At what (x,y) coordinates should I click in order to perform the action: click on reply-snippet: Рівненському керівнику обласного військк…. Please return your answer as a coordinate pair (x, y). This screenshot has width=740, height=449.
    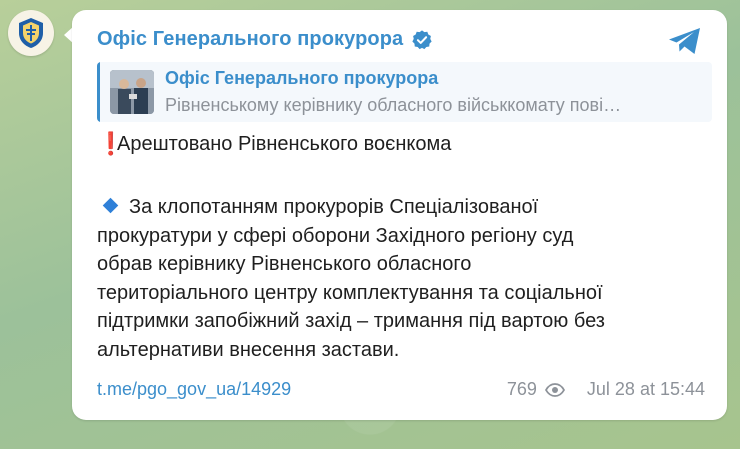
    Looking at the image, I should click on (393, 105).